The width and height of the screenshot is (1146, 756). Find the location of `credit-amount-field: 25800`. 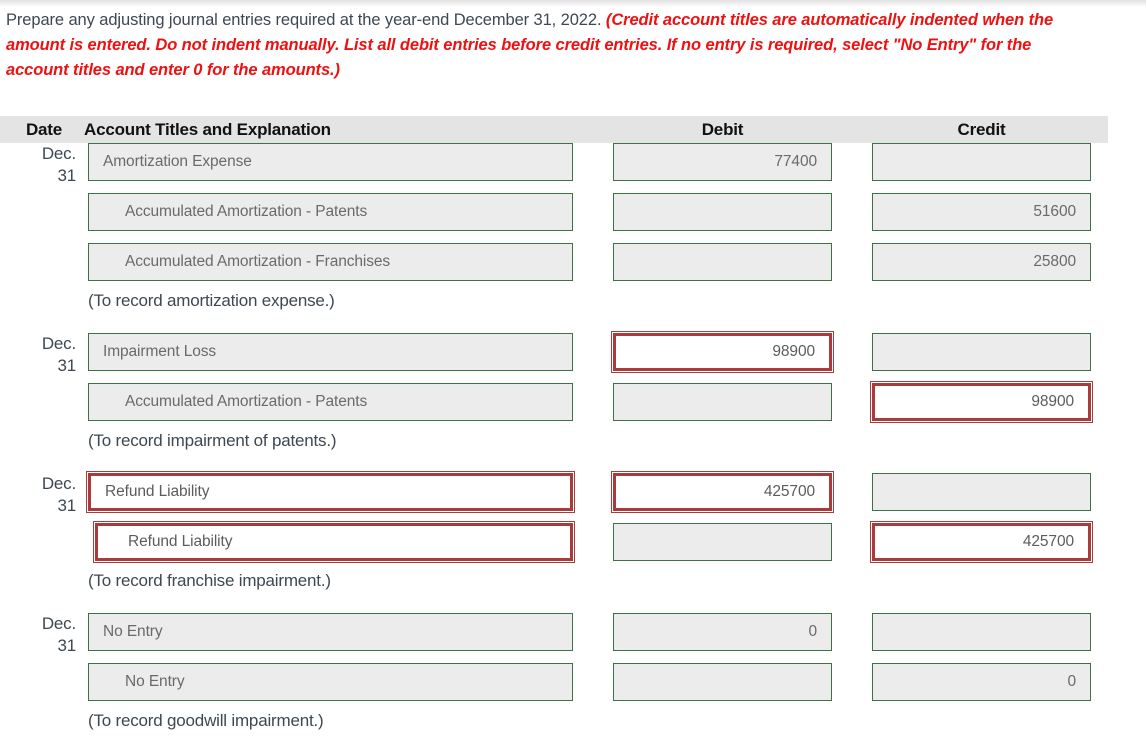

credit-amount-field: 25800 is located at coordinates (981, 262).